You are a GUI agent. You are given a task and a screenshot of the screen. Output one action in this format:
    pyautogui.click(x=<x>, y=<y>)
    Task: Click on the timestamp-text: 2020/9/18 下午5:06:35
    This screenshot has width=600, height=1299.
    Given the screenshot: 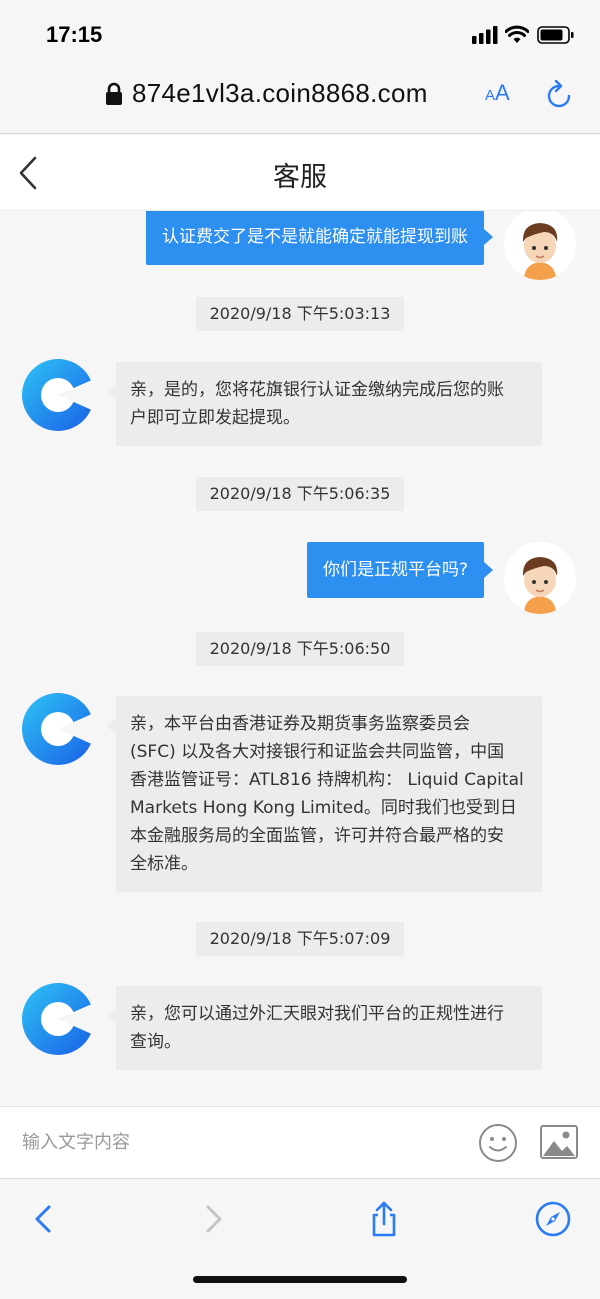 What is the action you would take?
    pyautogui.click(x=300, y=494)
    